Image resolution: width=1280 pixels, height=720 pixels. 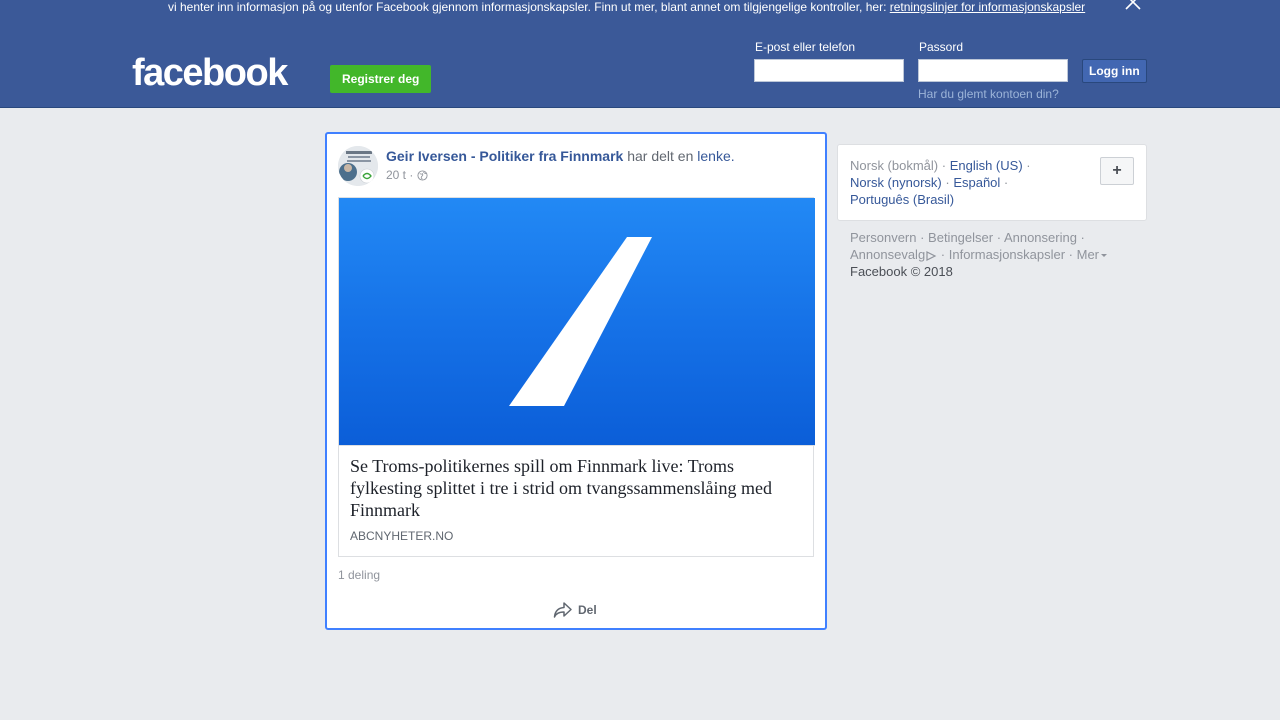 I want to click on share-button: Del, so click(x=575, y=610).